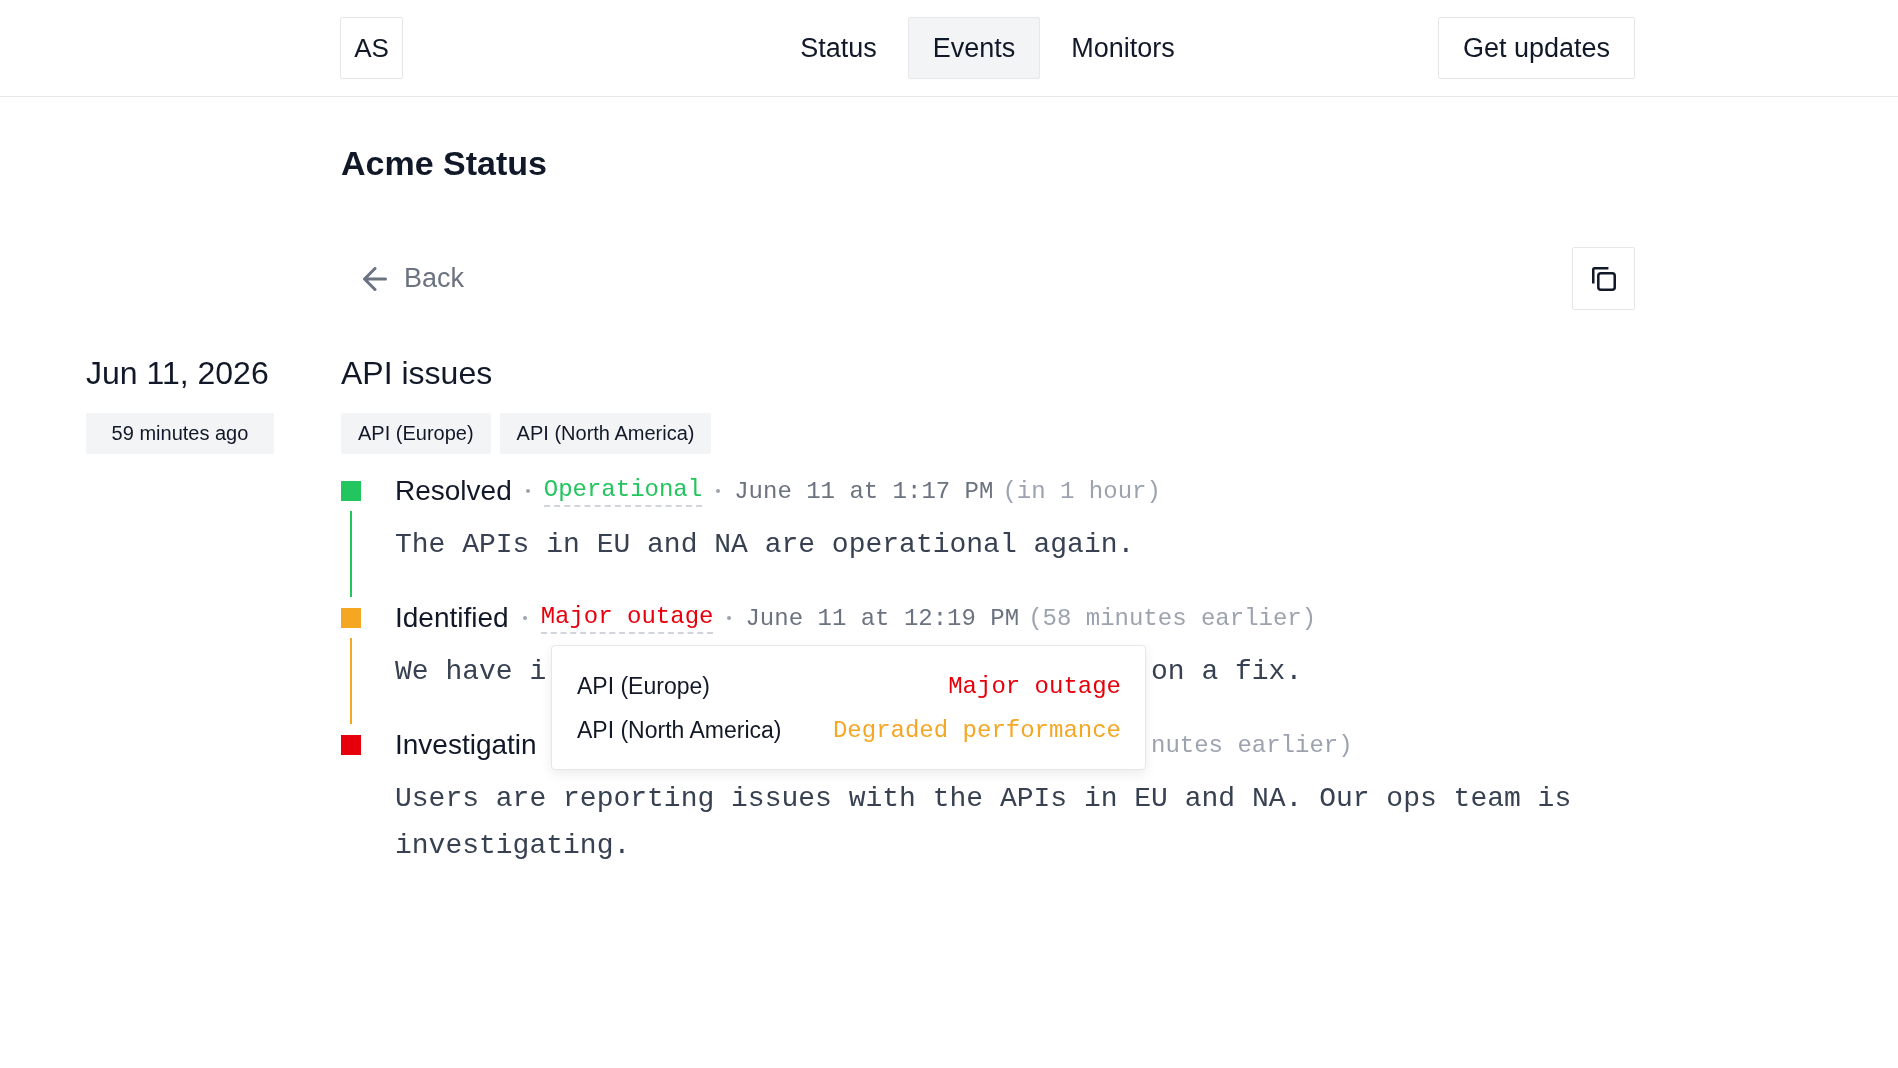  What do you see at coordinates (180, 433) in the screenshot?
I see `time-ago-badge: 59 minutes ago` at bounding box center [180, 433].